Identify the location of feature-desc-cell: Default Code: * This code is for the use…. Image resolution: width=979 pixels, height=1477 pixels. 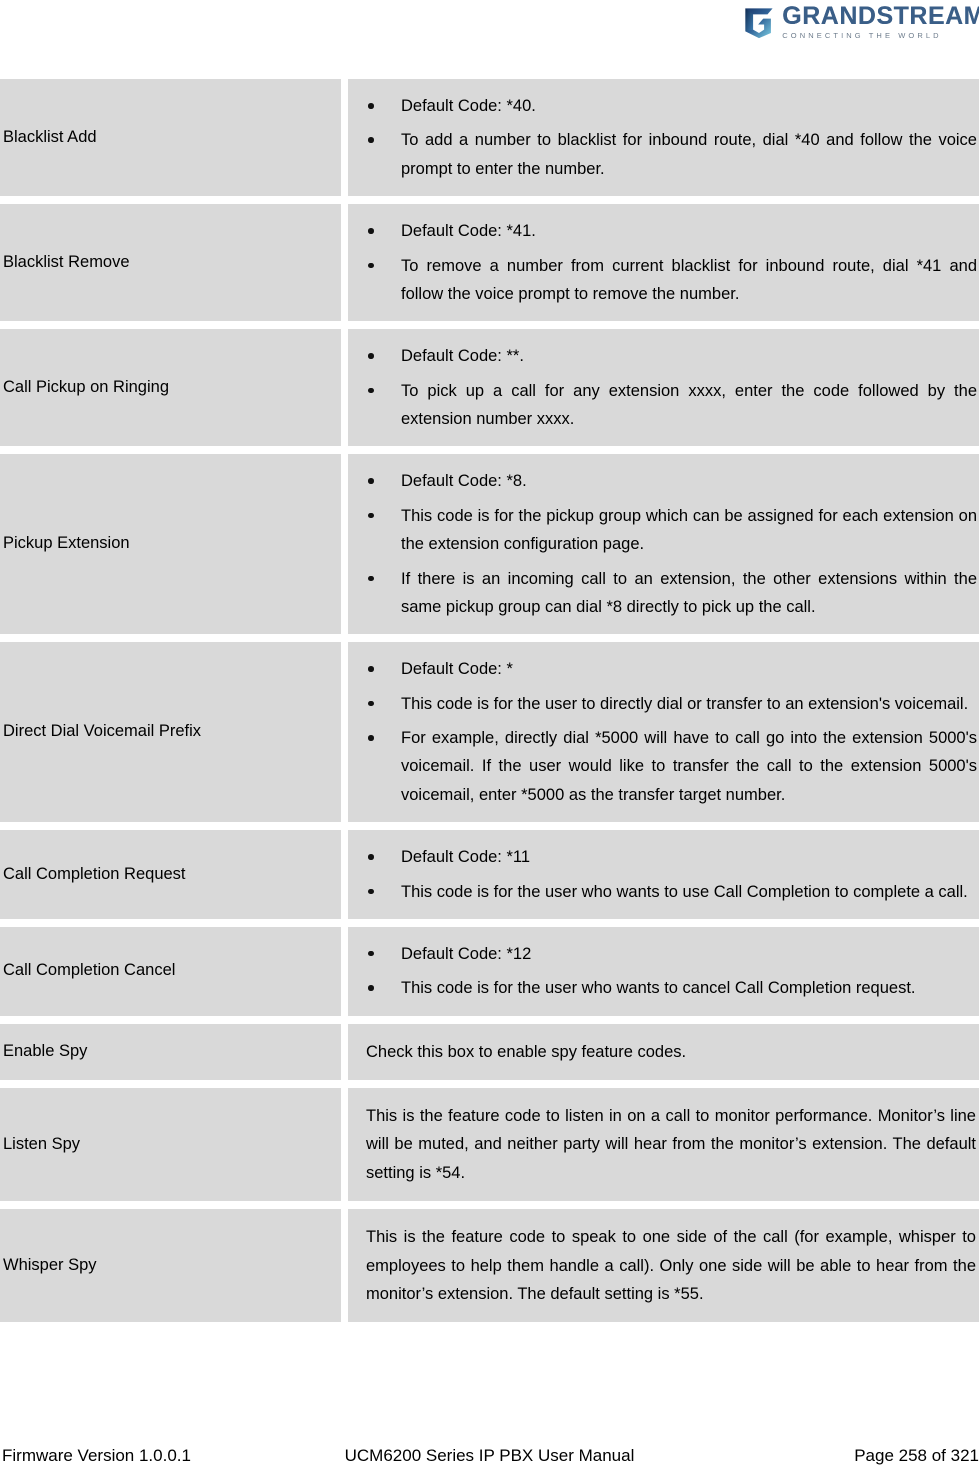
(663, 728).